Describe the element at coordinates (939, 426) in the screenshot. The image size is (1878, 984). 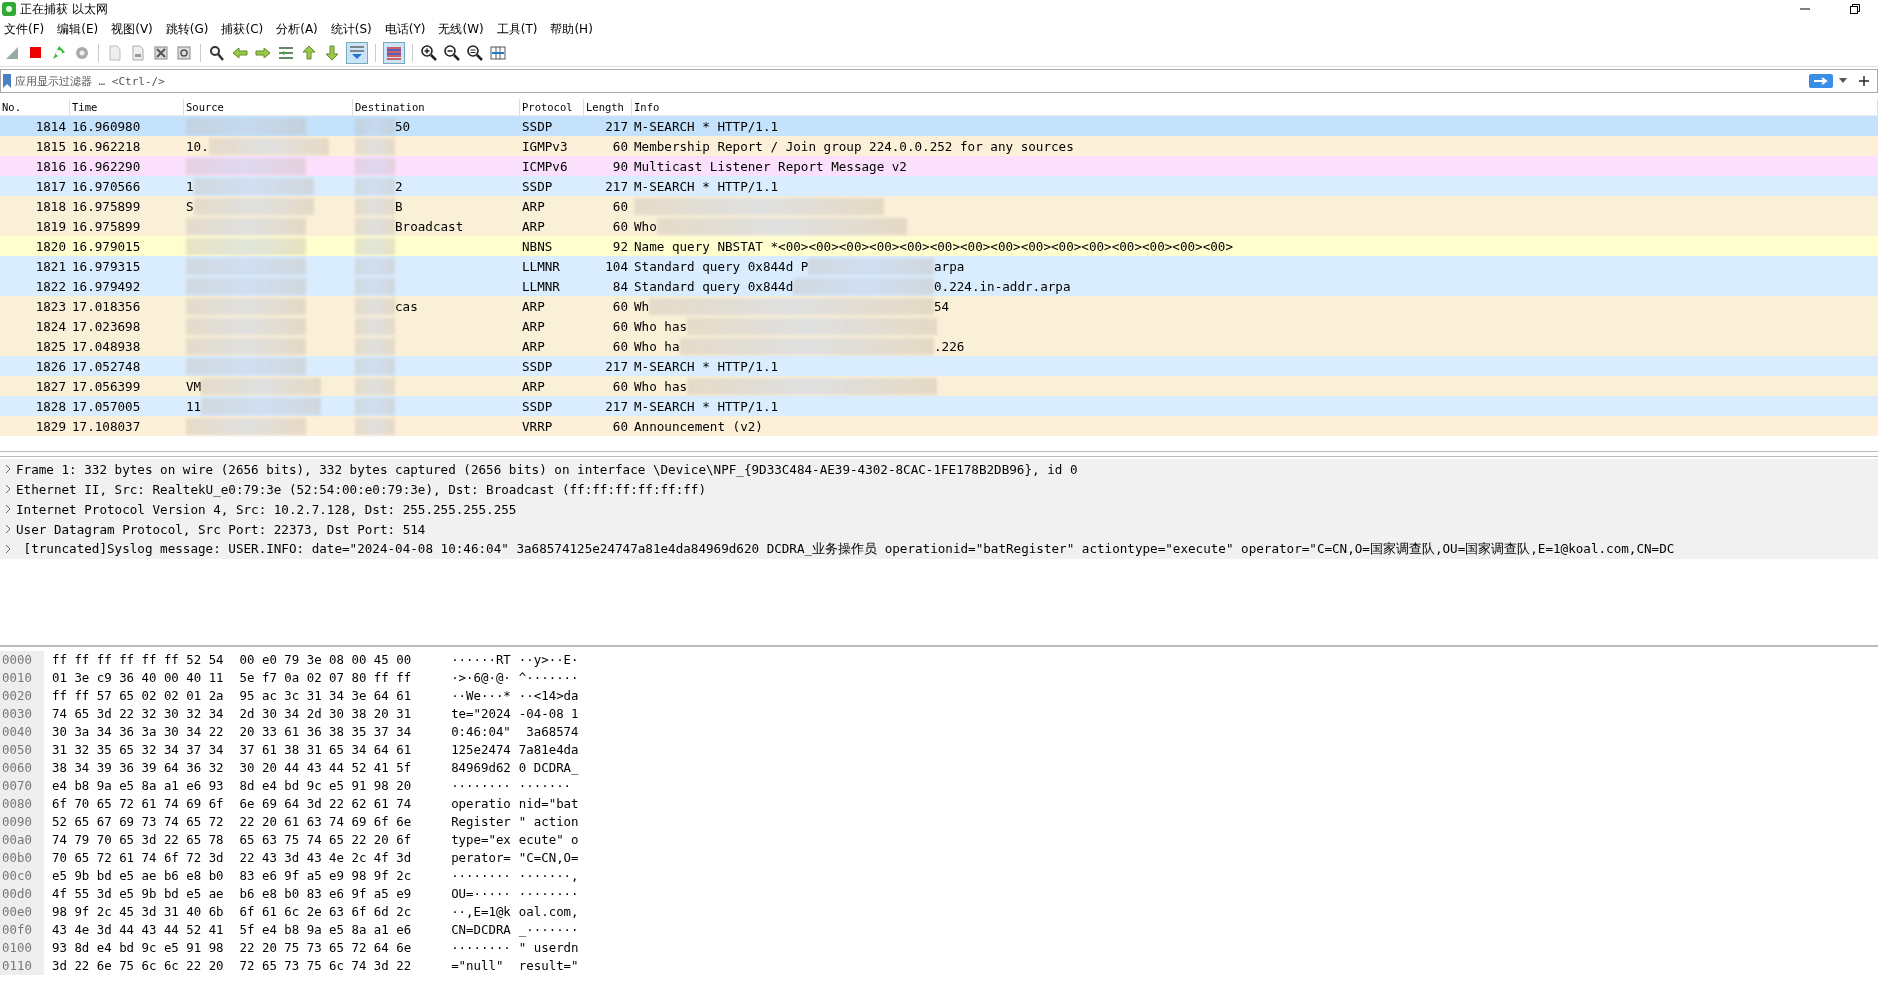
I see `packet-row: 1829 17.108037 VRRP 60 Announcement (v2)` at that location.